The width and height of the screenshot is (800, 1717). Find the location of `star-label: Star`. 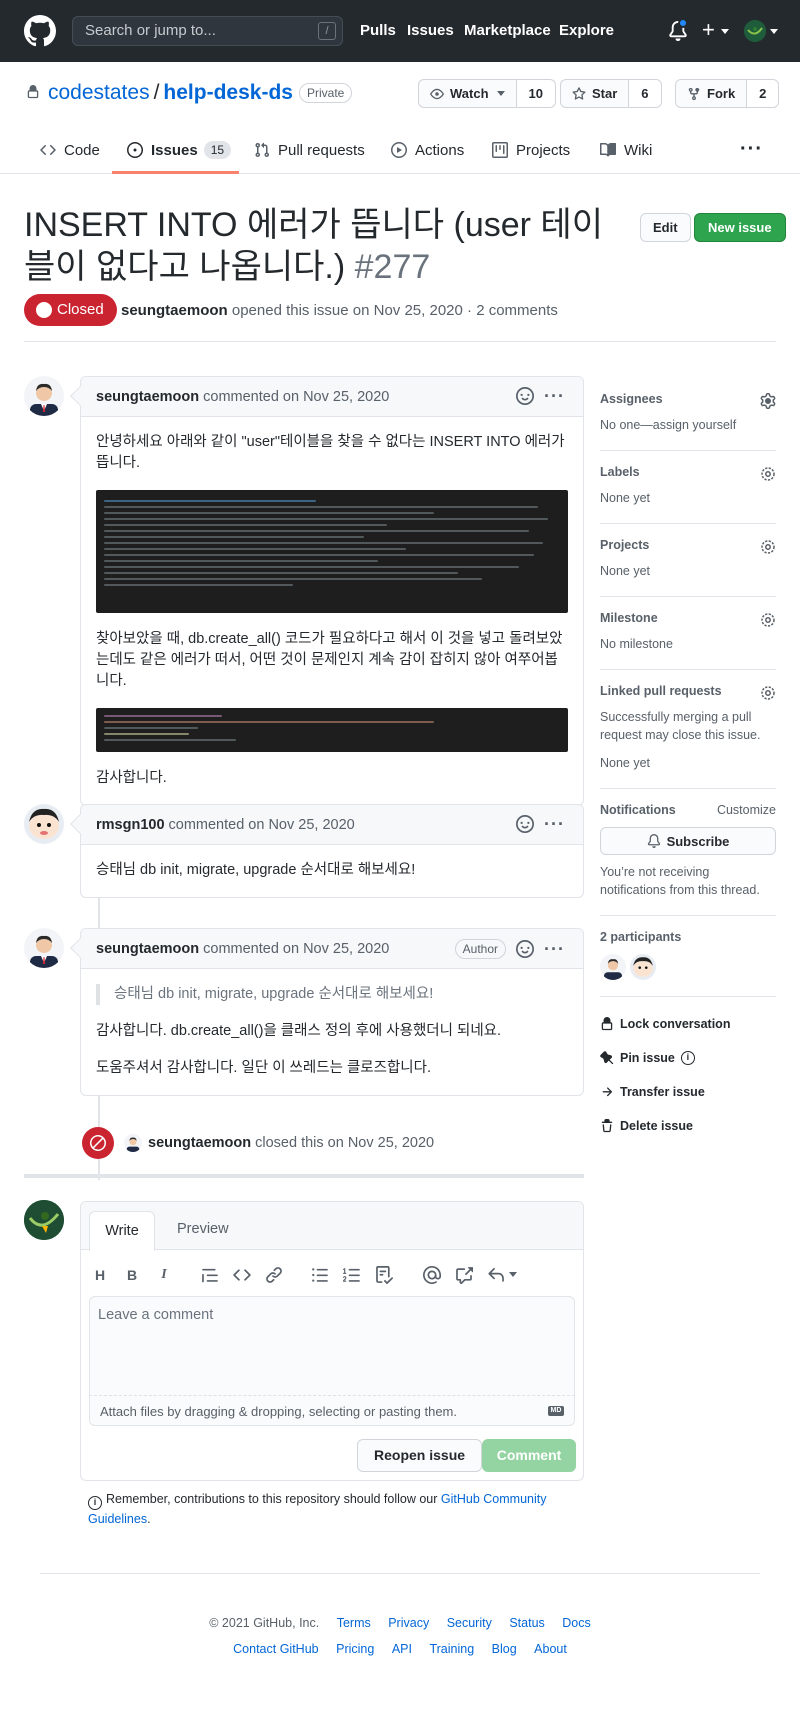

star-label: Star is located at coordinates (605, 93).